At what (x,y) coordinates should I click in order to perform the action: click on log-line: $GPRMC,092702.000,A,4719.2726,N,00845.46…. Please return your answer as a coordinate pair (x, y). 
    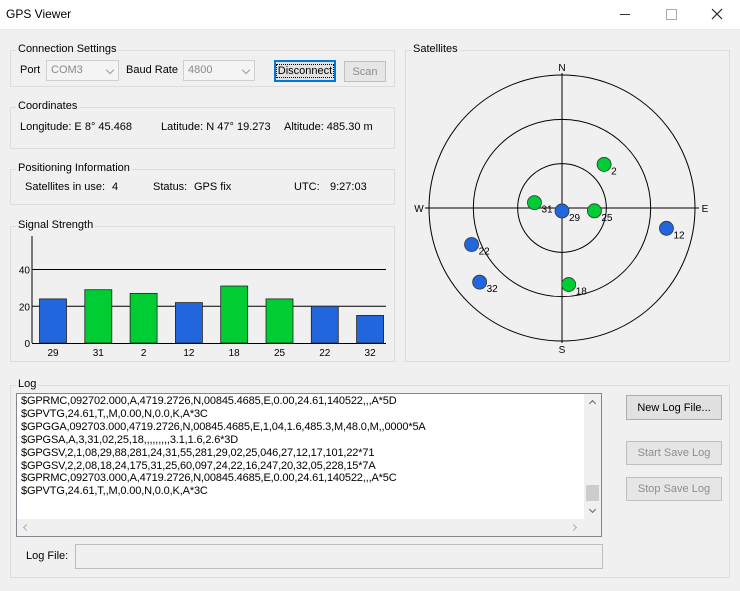
    Looking at the image, I should click on (209, 401).